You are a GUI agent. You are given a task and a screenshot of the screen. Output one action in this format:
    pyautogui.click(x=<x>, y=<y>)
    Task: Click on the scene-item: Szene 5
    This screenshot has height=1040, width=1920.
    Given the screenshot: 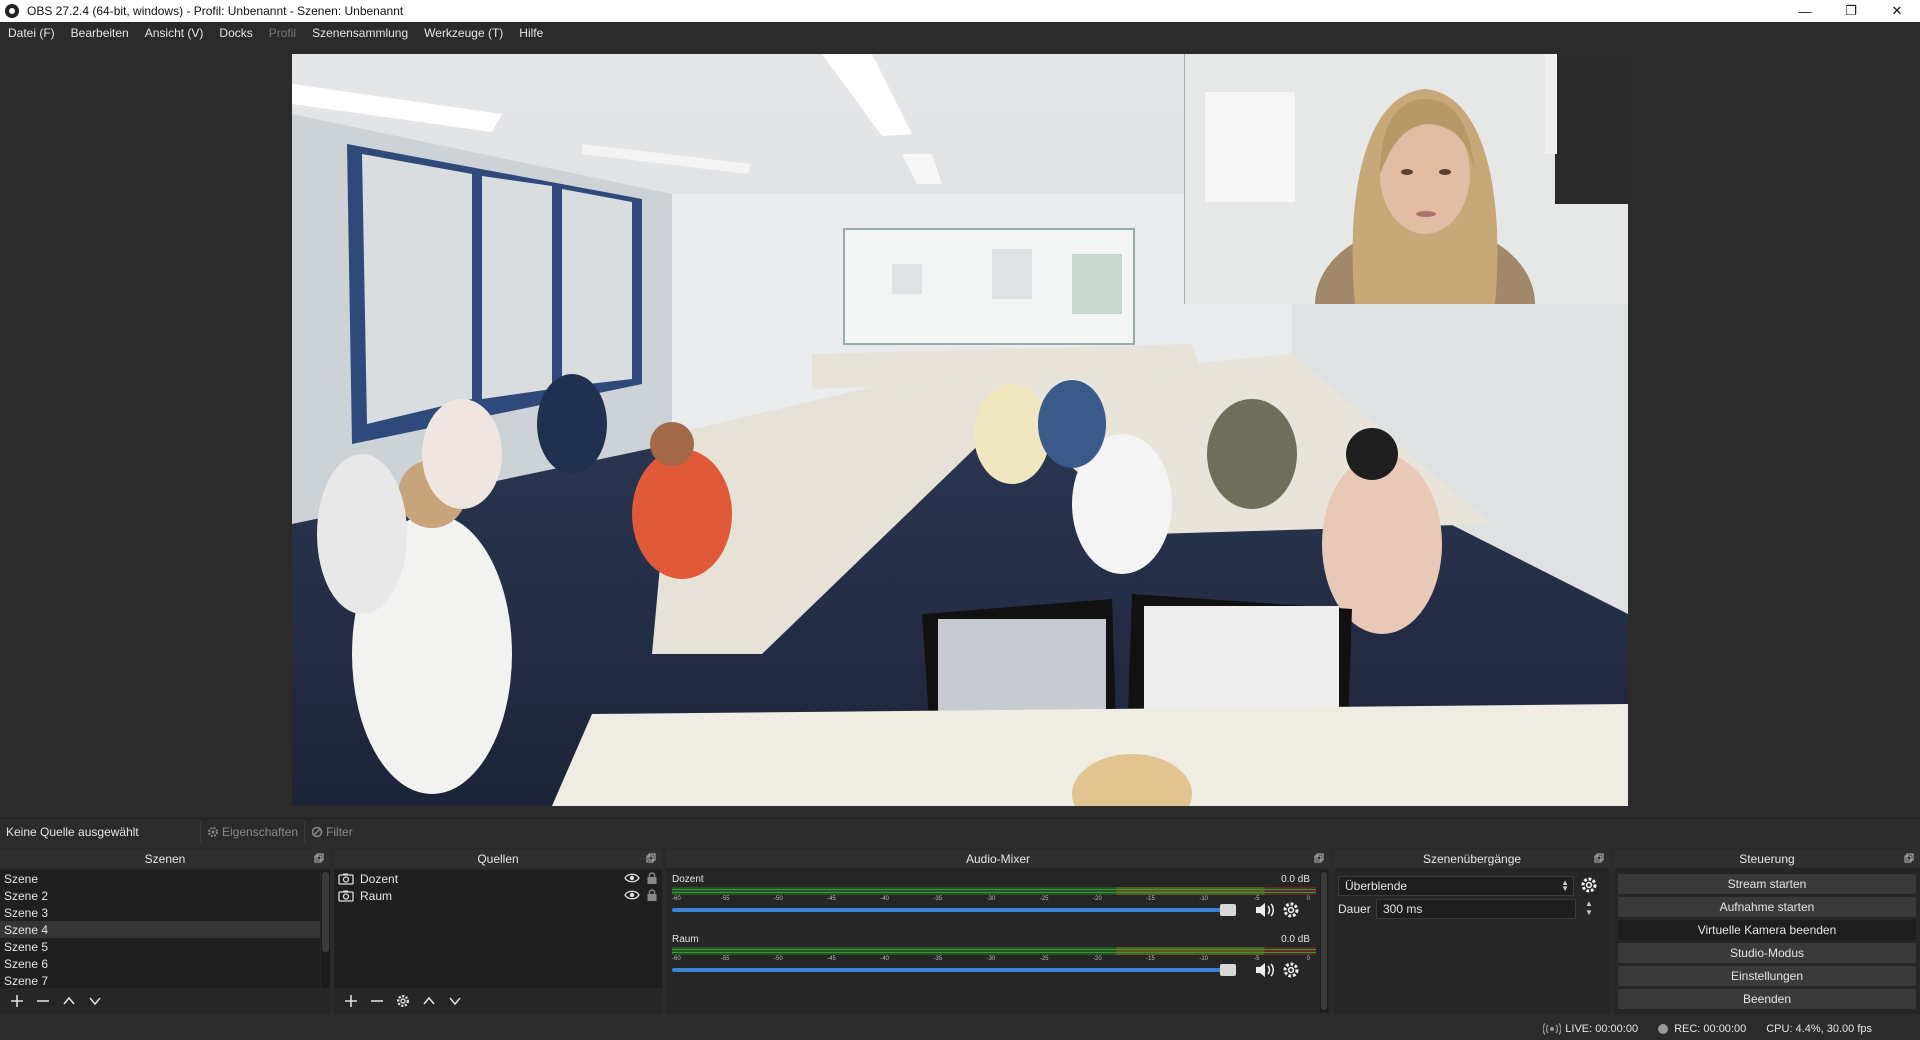 What is the action you would take?
    pyautogui.click(x=160, y=946)
    